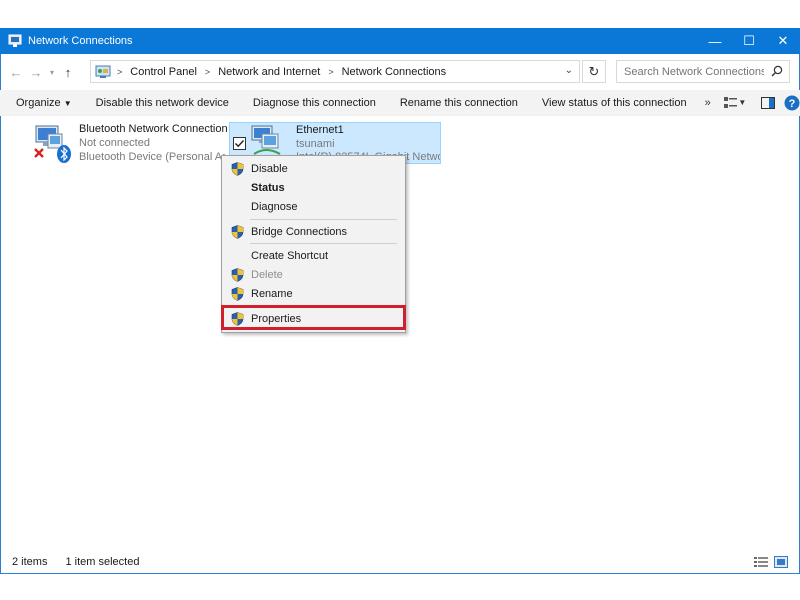 Image resolution: width=800 pixels, height=600 pixels. Describe the element at coordinates (313, 206) in the screenshot. I see `menu-item-diagnose: Diagnose` at that location.